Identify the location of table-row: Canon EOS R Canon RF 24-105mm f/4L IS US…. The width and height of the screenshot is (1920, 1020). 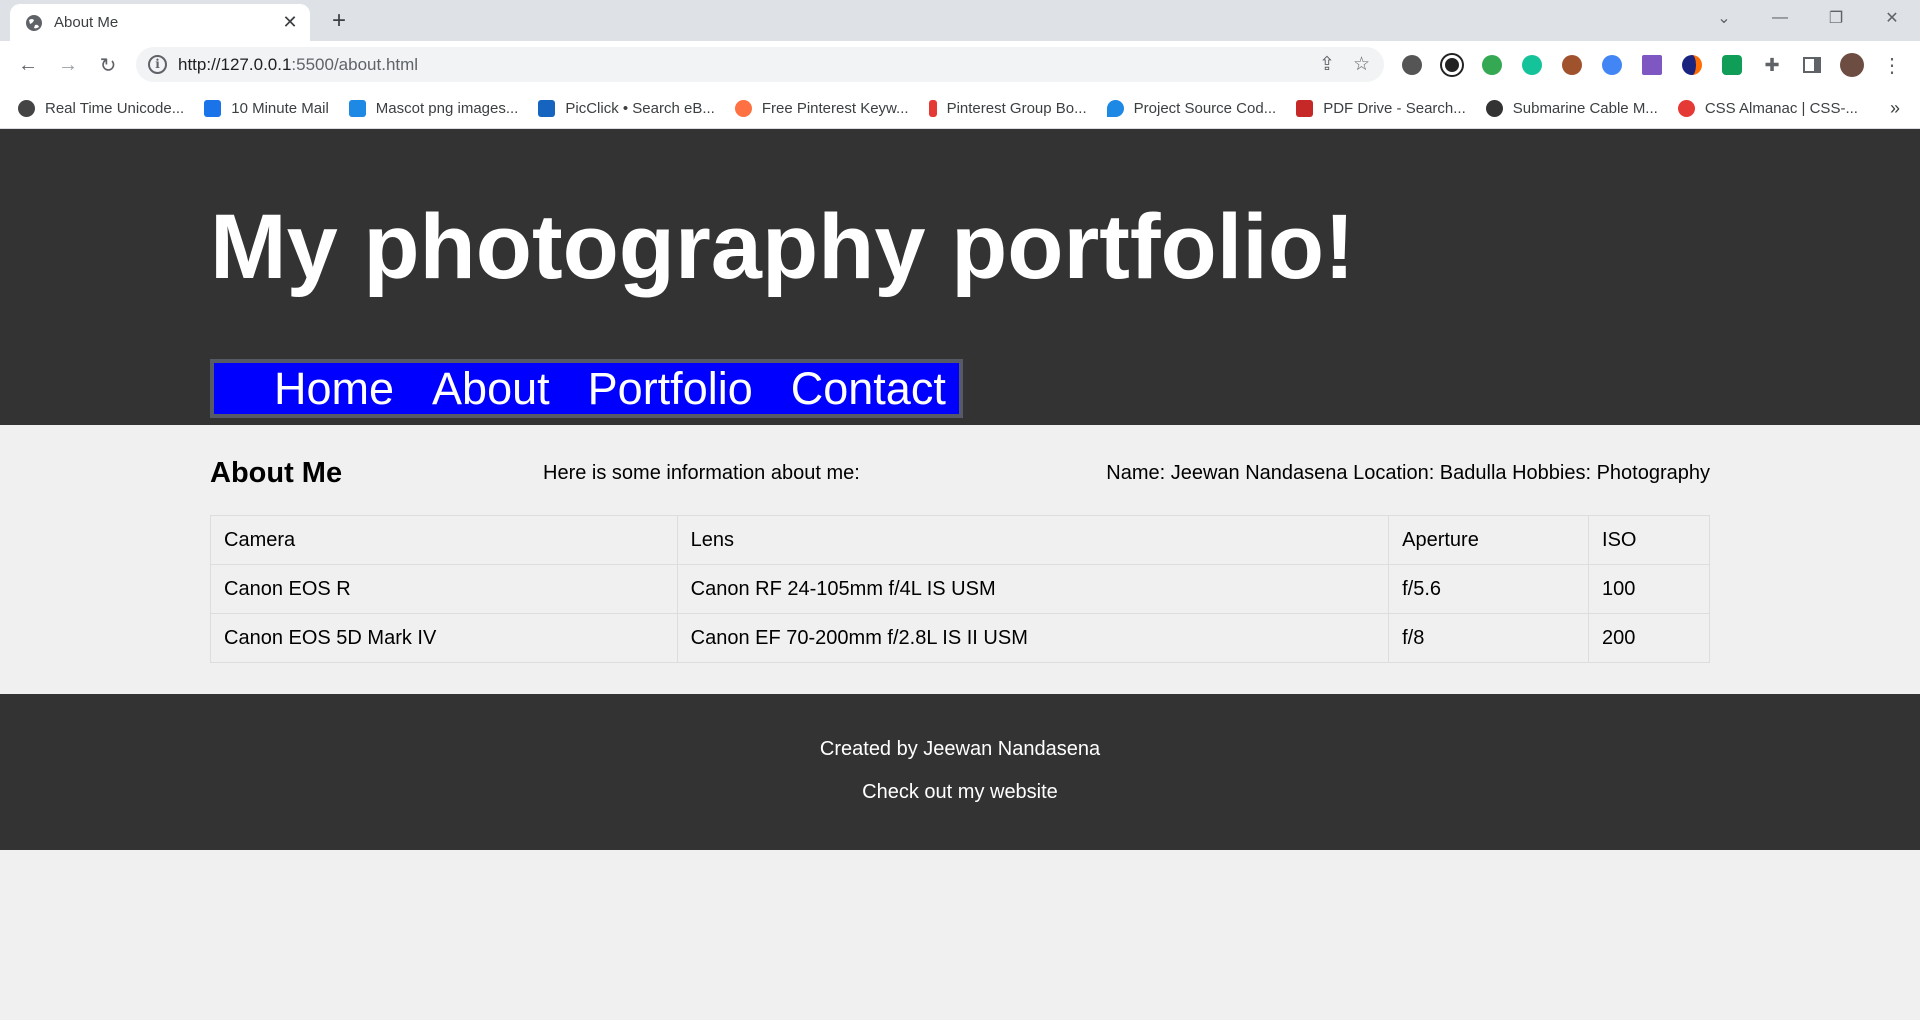
(960, 589).